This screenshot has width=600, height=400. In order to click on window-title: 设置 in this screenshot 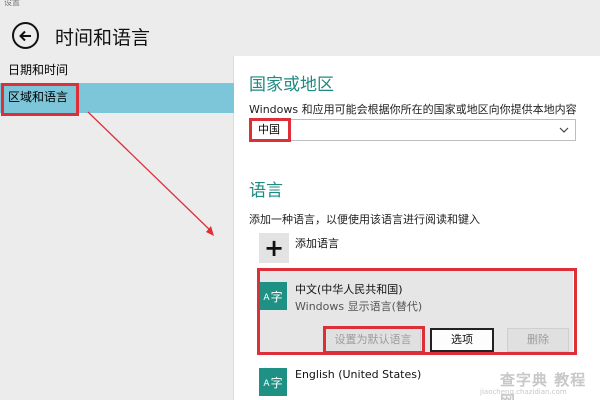, I will do `click(12, 3)`.